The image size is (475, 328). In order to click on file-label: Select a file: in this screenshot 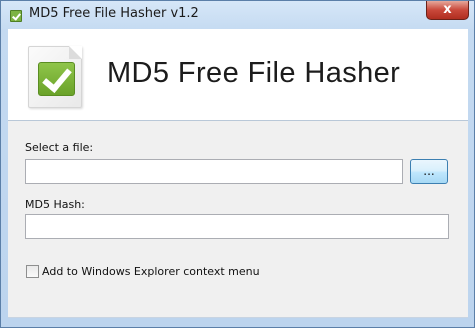, I will do `click(59, 147)`.